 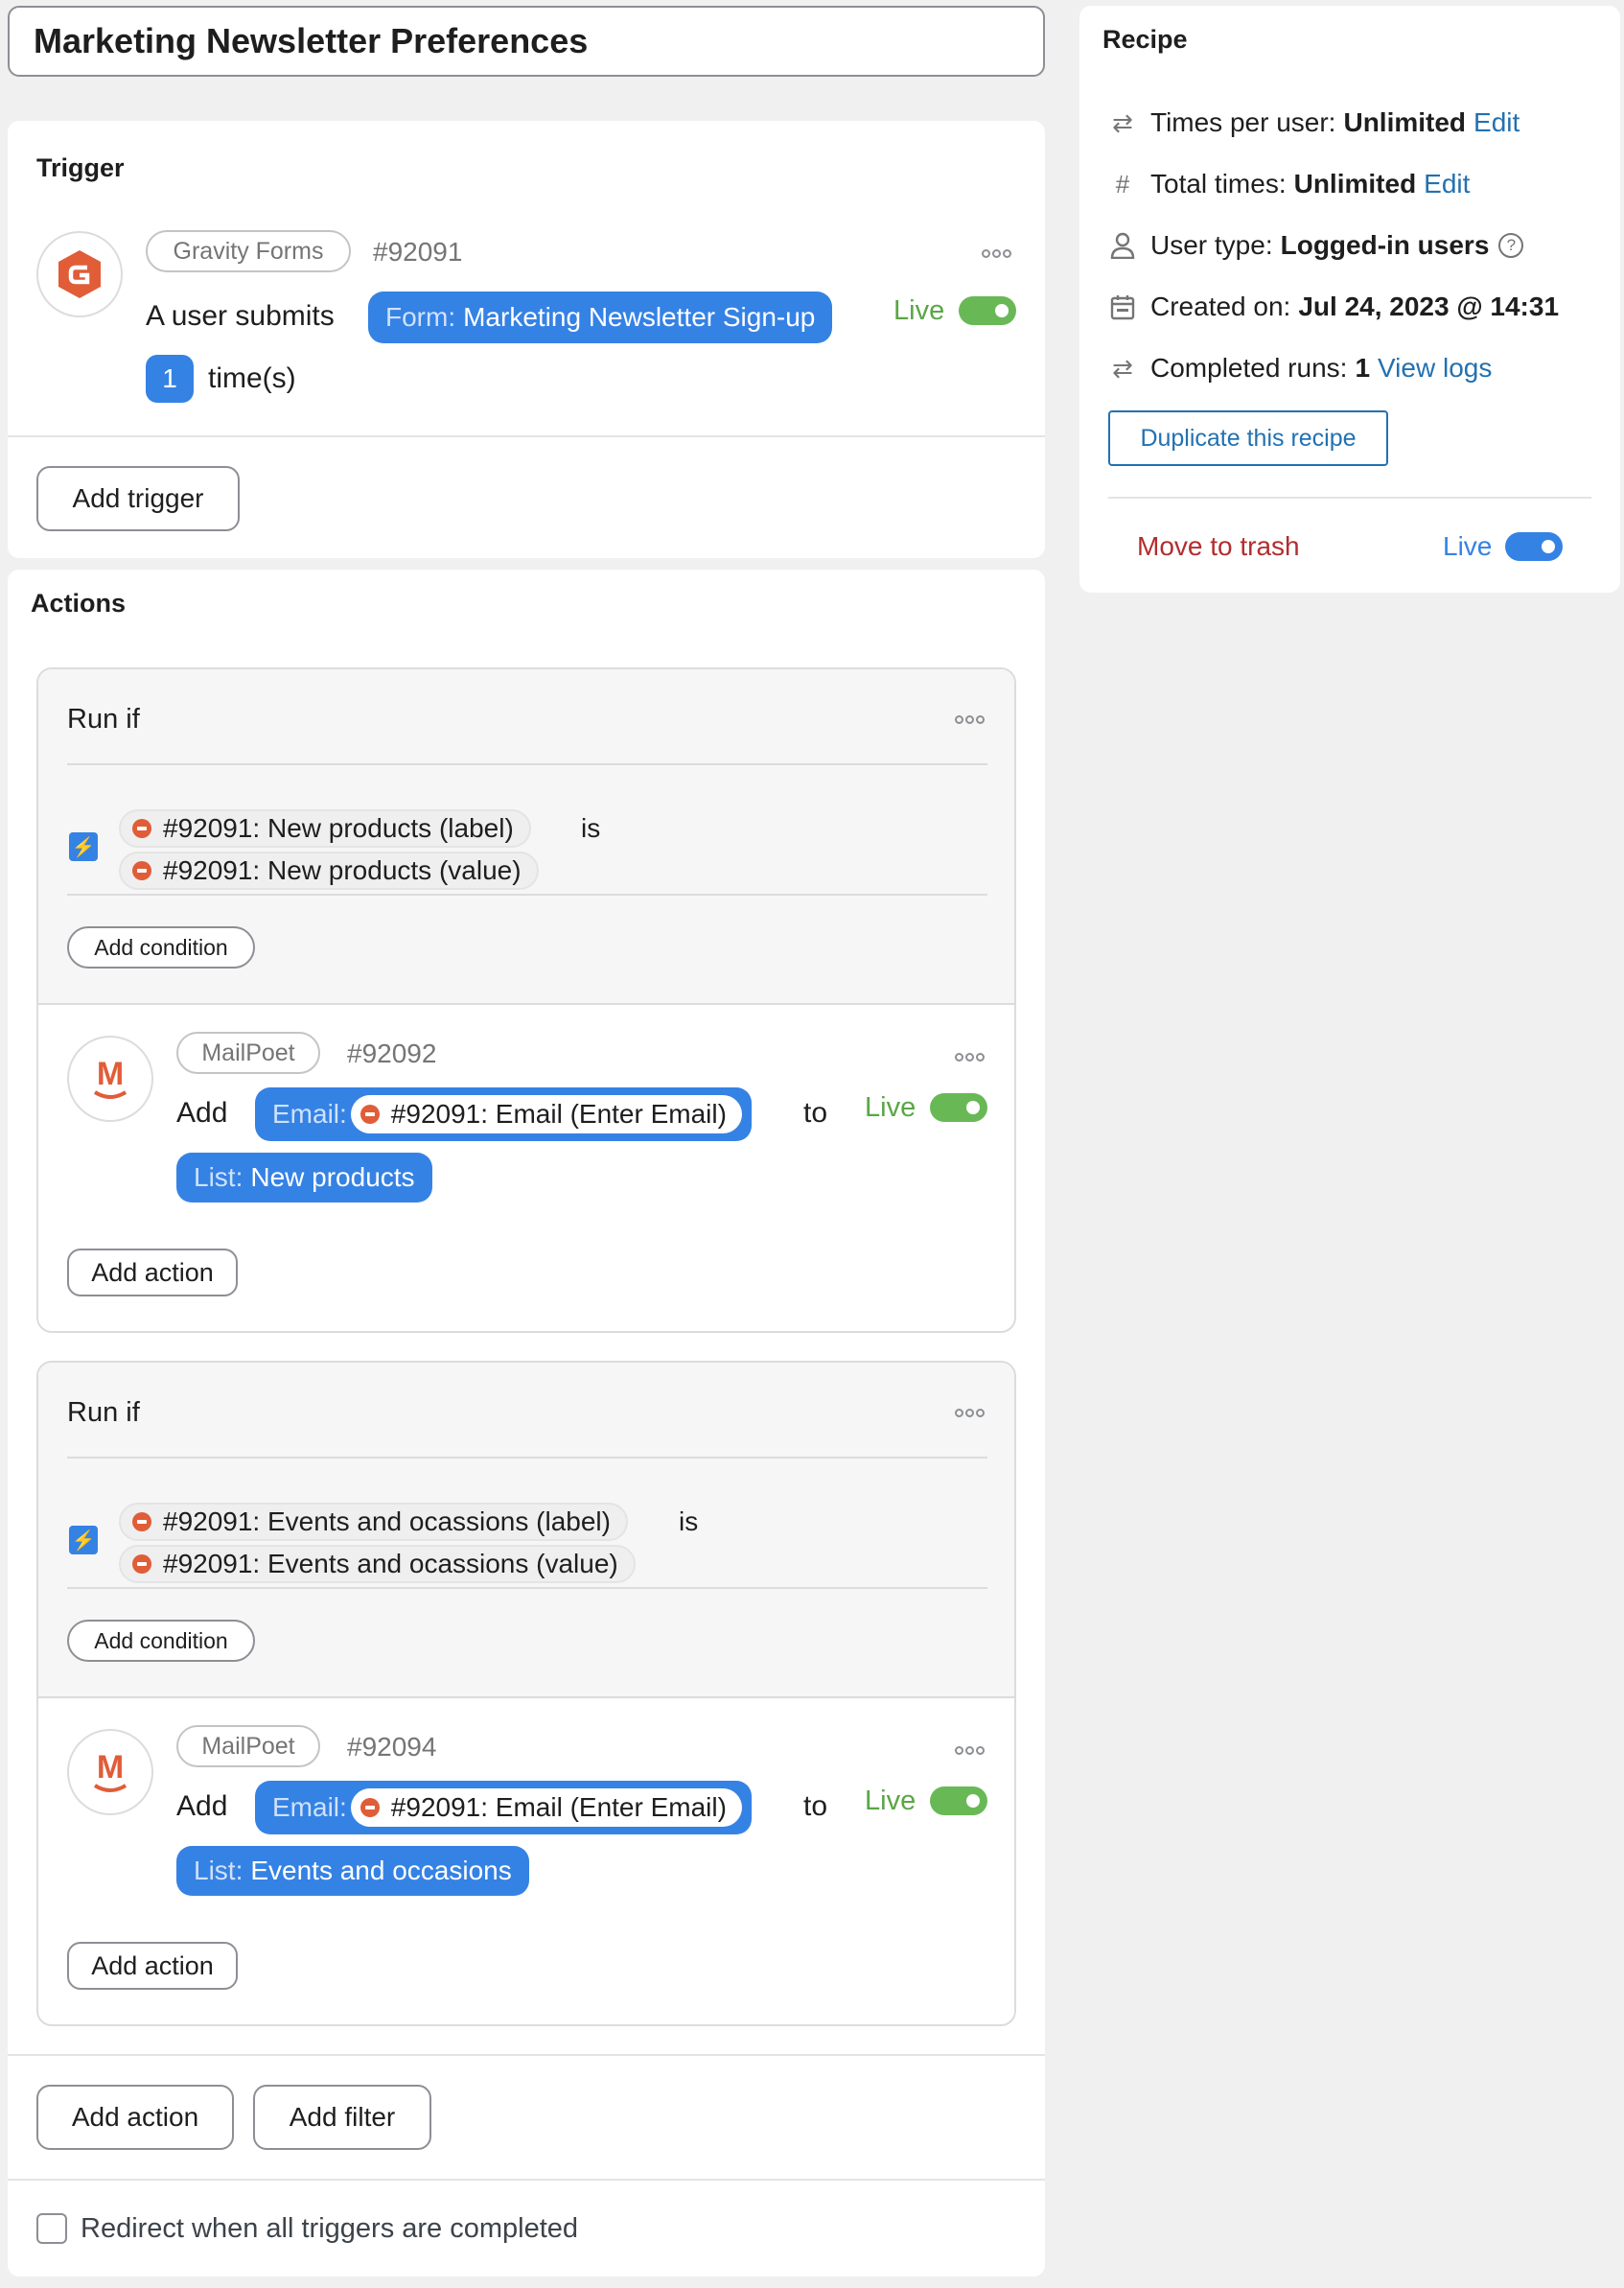 I want to click on trigger-form-token: Form: Marketing Newsletter Sign-up, so click(x=601, y=318).